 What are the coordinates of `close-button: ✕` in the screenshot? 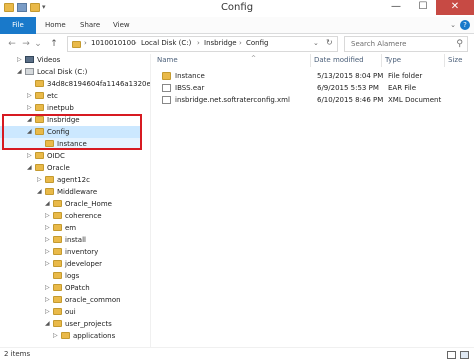 It's located at (455, 7).